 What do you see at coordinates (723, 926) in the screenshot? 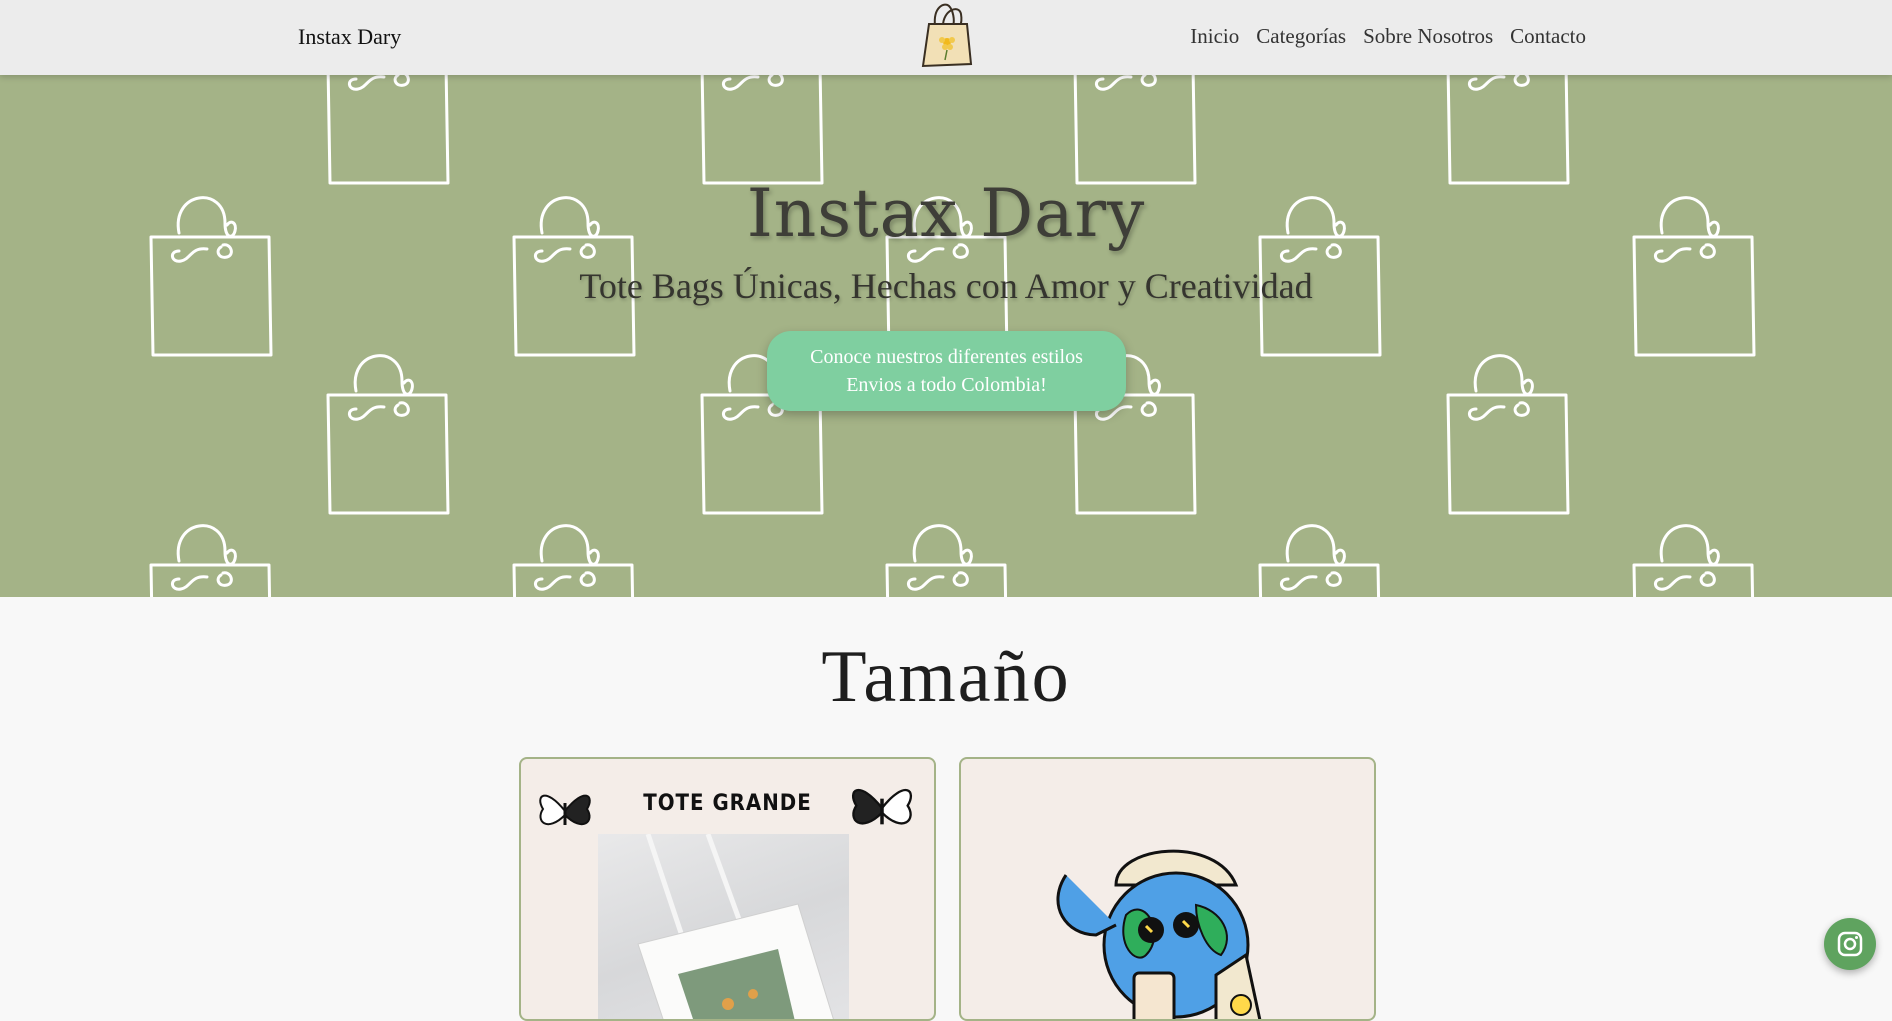
I see `tote-bag-photo` at bounding box center [723, 926].